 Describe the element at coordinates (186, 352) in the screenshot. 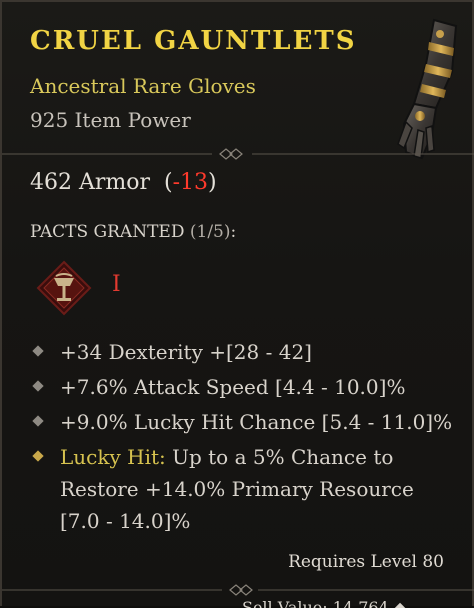

I see `affix-text: +34 Dexterity +[28 - 42]` at that location.